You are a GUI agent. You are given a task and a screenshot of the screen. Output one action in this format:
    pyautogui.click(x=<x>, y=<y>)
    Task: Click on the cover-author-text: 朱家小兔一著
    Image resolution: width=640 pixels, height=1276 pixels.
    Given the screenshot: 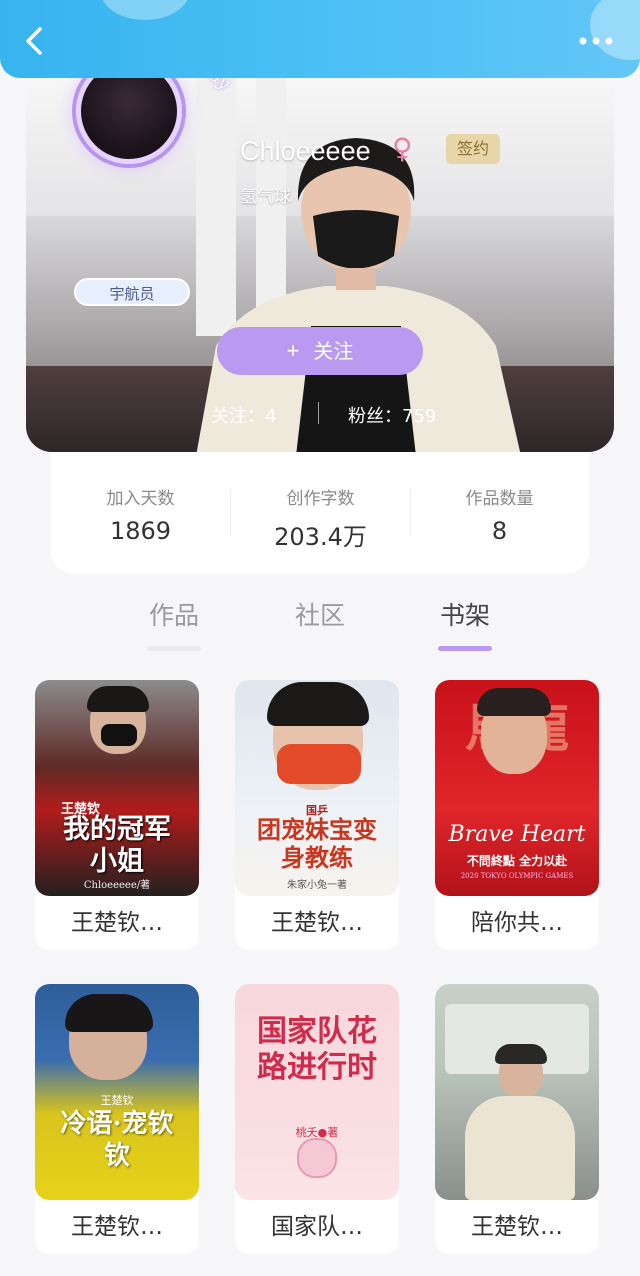 What is the action you would take?
    pyautogui.click(x=317, y=885)
    